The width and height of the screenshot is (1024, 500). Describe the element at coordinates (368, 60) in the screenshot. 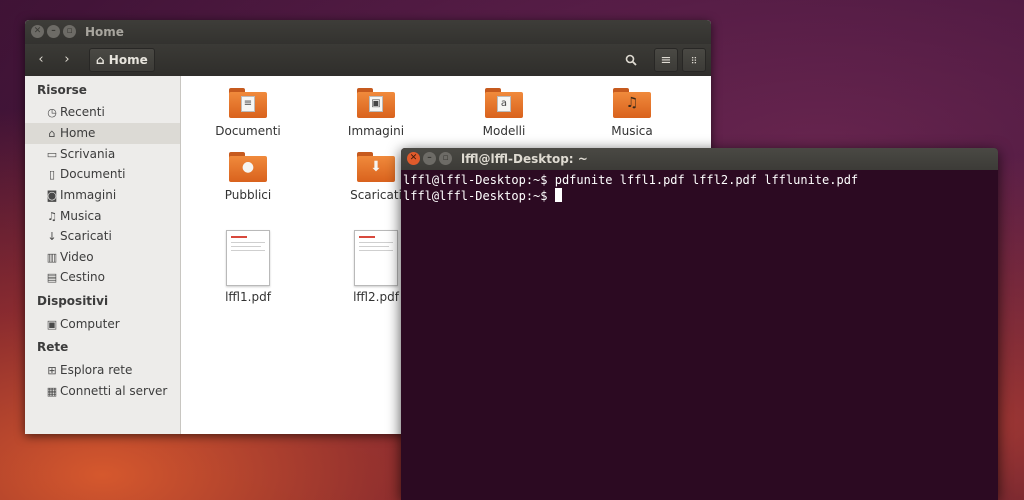

I see `files-toolbar: ‹ › ⌂ Home ≡ ⠿` at that location.